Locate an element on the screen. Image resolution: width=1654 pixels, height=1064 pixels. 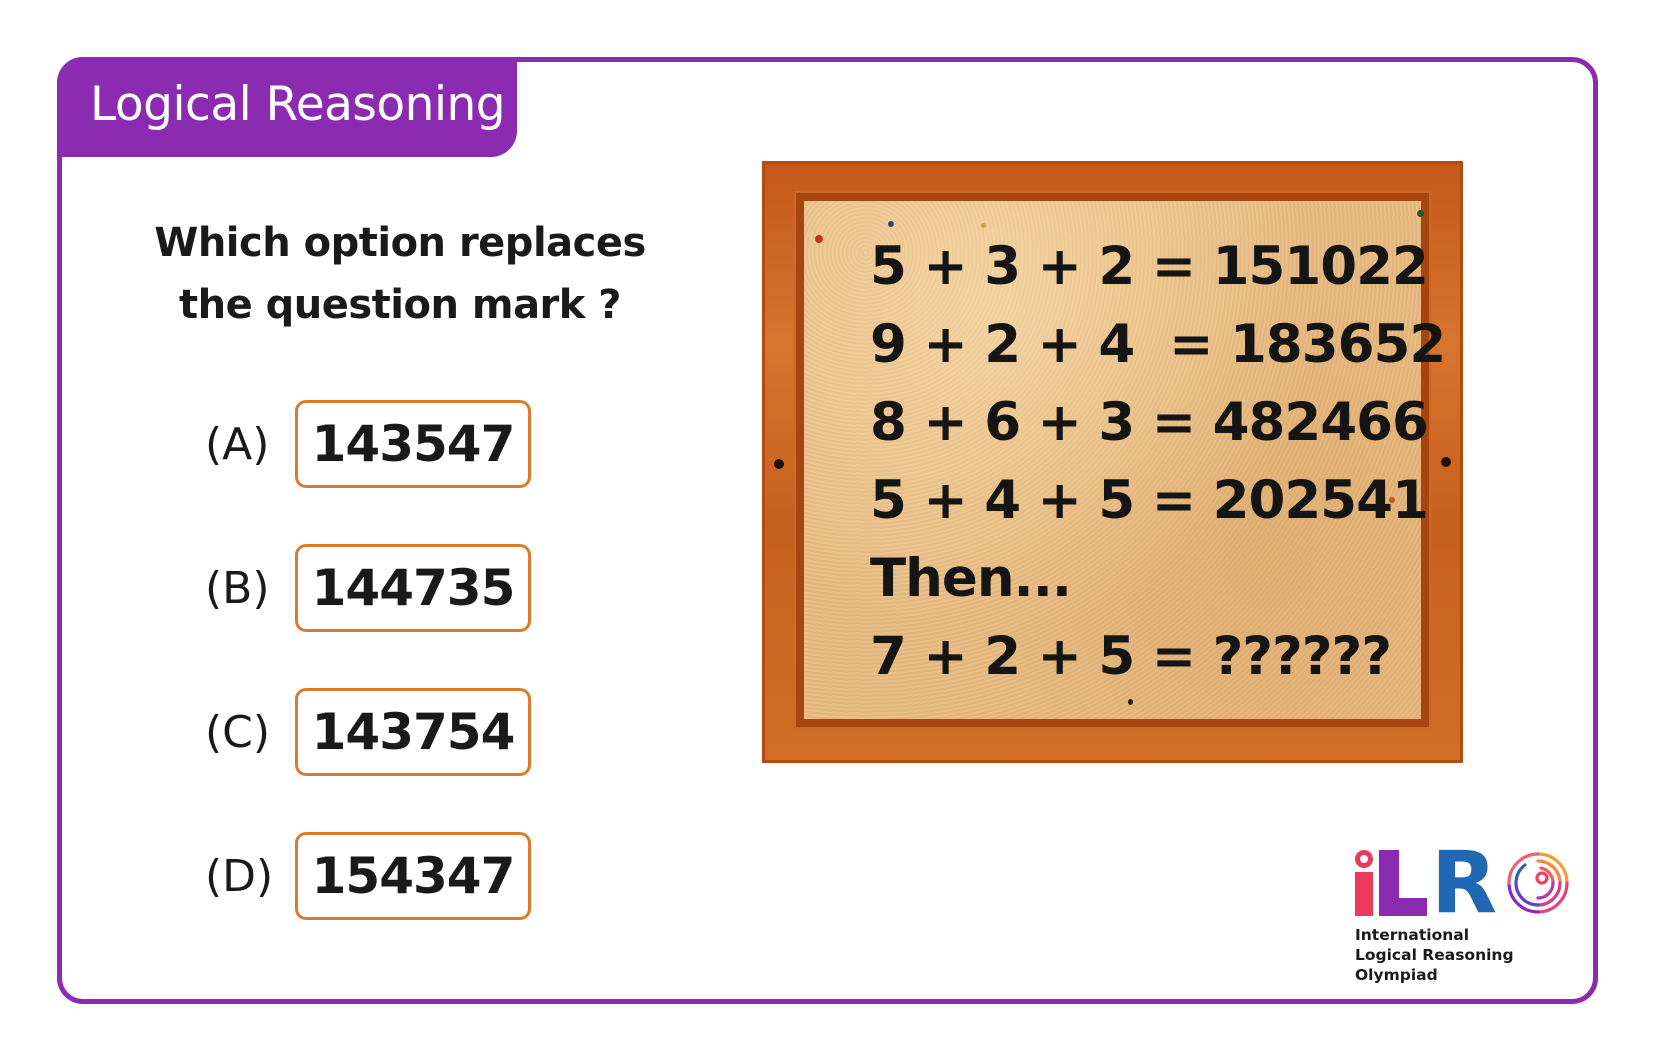
logo-letter-l is located at coordinates (1403, 883).